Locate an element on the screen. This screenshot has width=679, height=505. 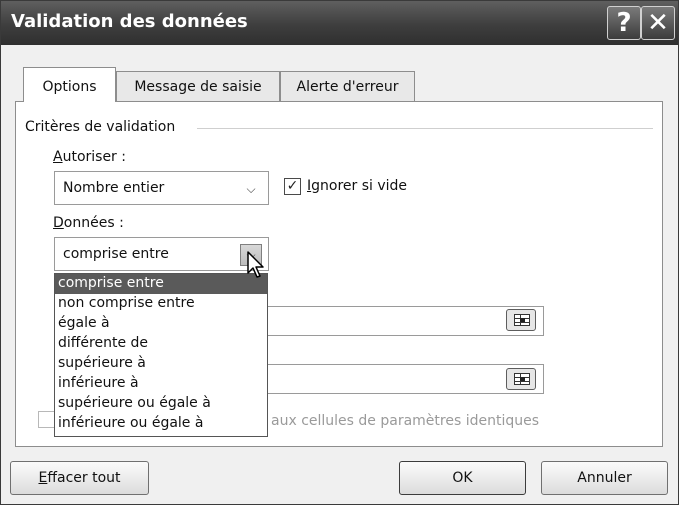
maximum-range-button is located at coordinates (521, 379).